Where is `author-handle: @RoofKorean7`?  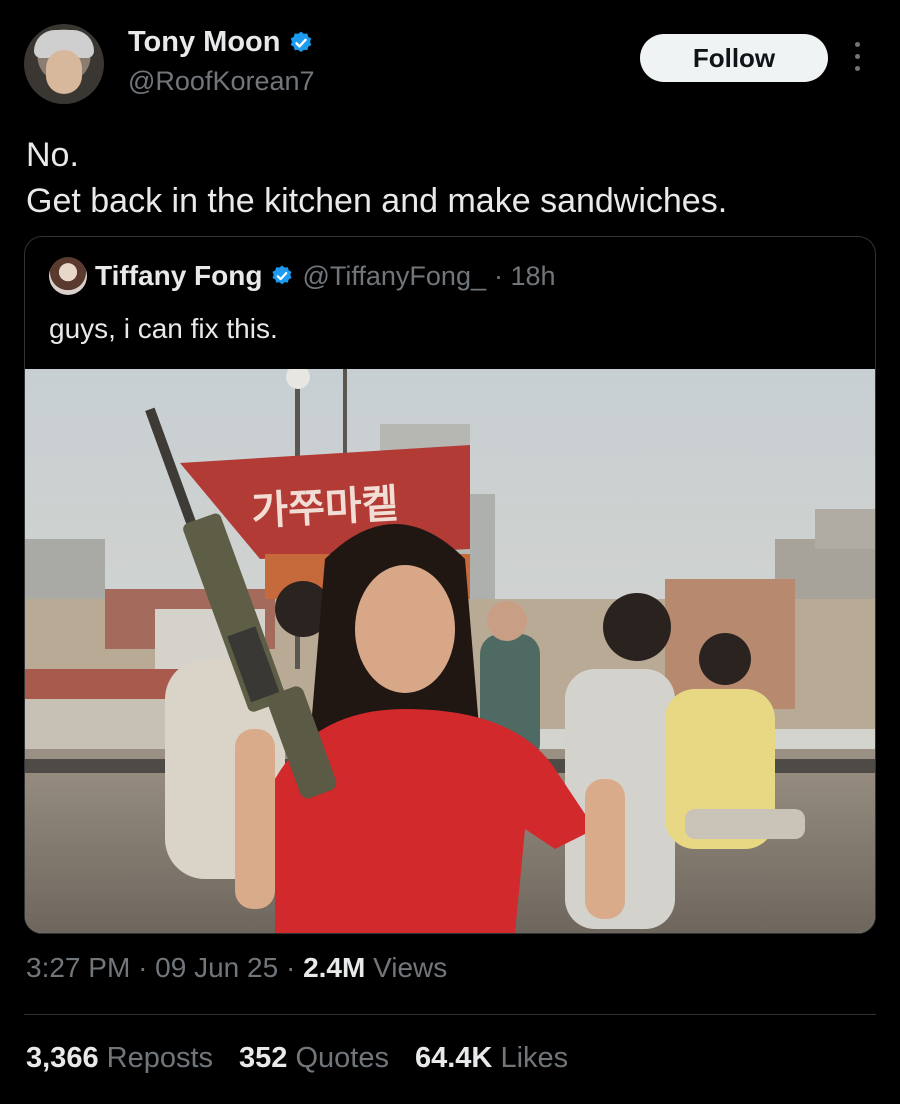 author-handle: @RoofKorean7 is located at coordinates (221, 81).